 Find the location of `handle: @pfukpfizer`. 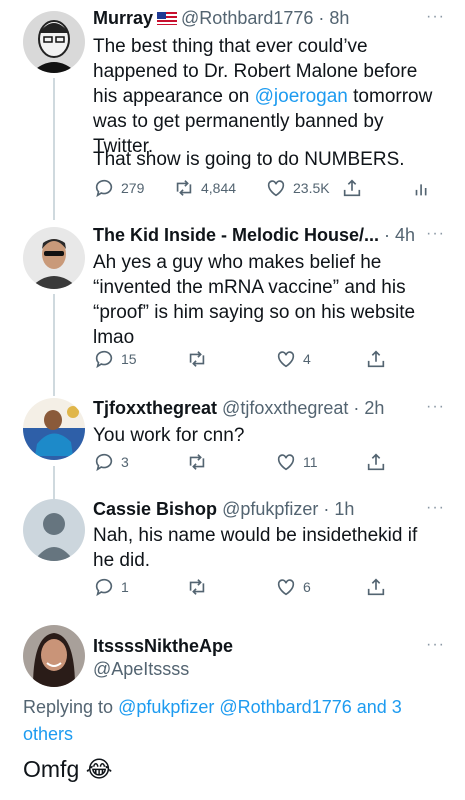

handle: @pfukpfizer is located at coordinates (270, 509).